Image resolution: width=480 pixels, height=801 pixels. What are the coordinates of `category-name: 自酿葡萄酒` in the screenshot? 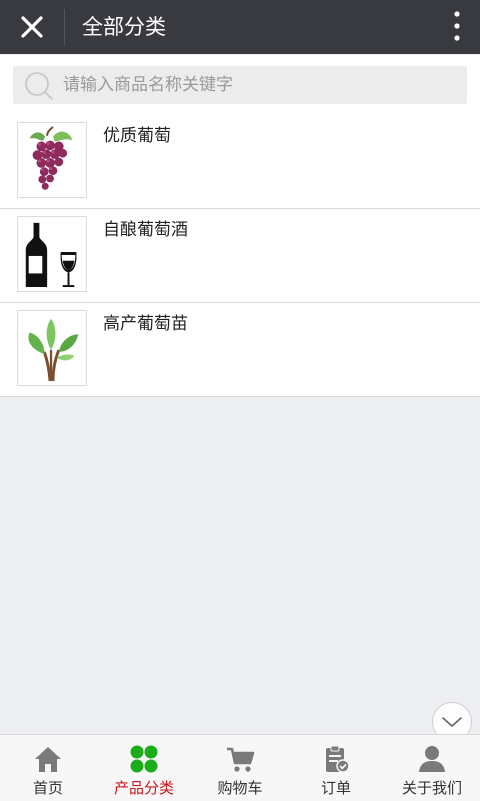 It's located at (145, 230).